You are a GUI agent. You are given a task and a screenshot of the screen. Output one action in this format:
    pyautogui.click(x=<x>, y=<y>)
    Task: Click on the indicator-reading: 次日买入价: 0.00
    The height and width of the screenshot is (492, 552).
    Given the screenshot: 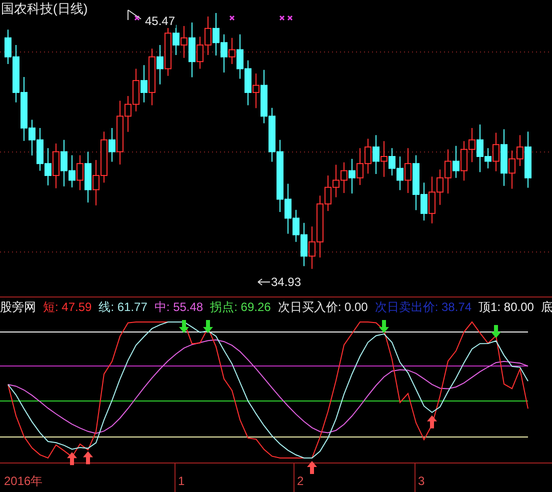 What is the action you would take?
    pyautogui.click(x=323, y=307)
    